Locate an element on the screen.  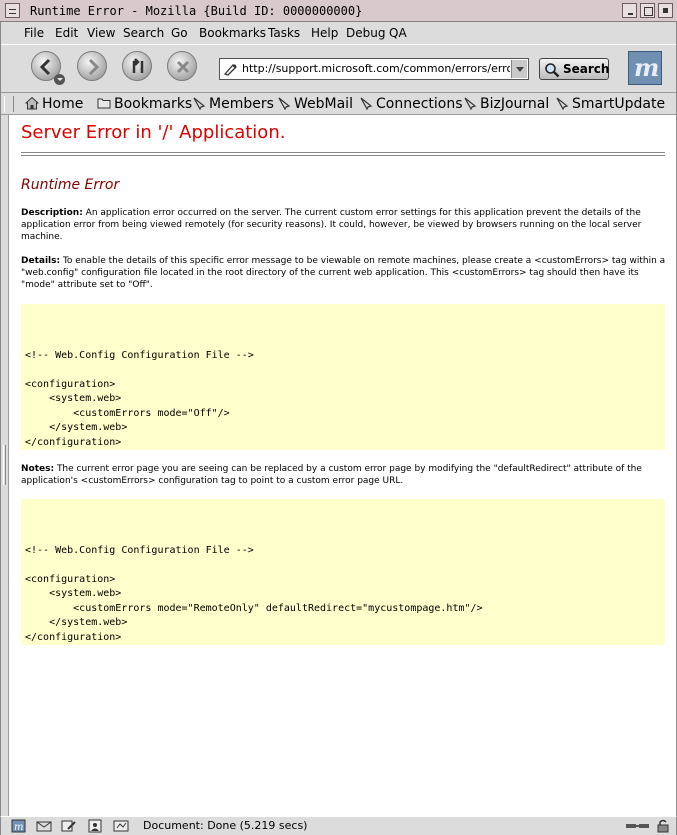
menu-edit: Edit is located at coordinates (66, 33).